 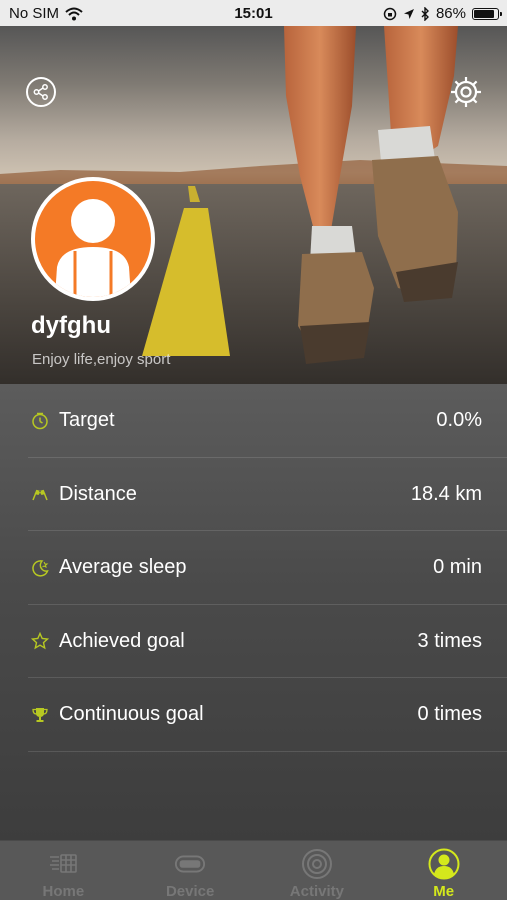 I want to click on tab-activity: Activity, so click(x=317, y=870).